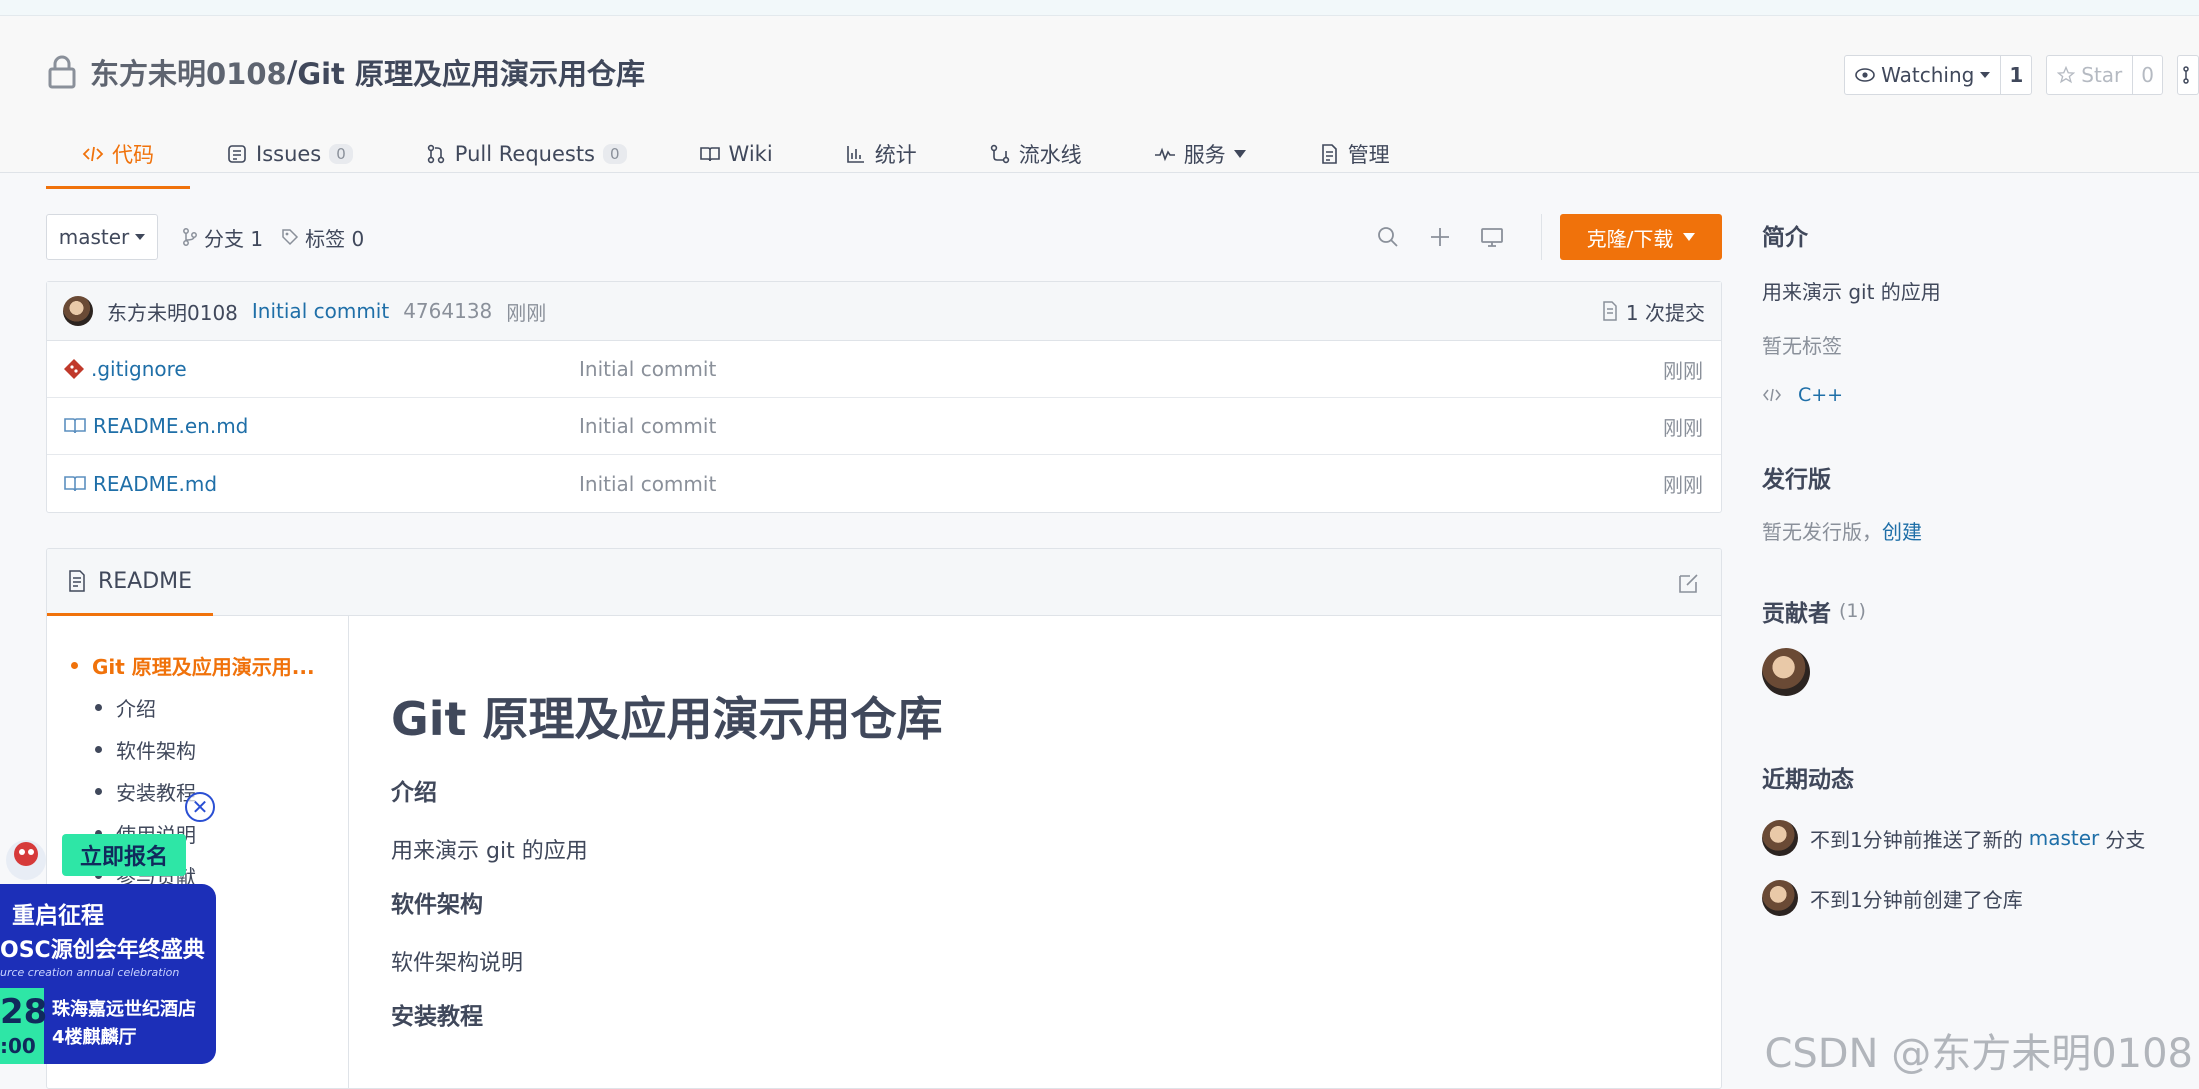 This screenshot has width=2199, height=1089. I want to click on repo-owner-link: 东方未明0108, so click(188, 72).